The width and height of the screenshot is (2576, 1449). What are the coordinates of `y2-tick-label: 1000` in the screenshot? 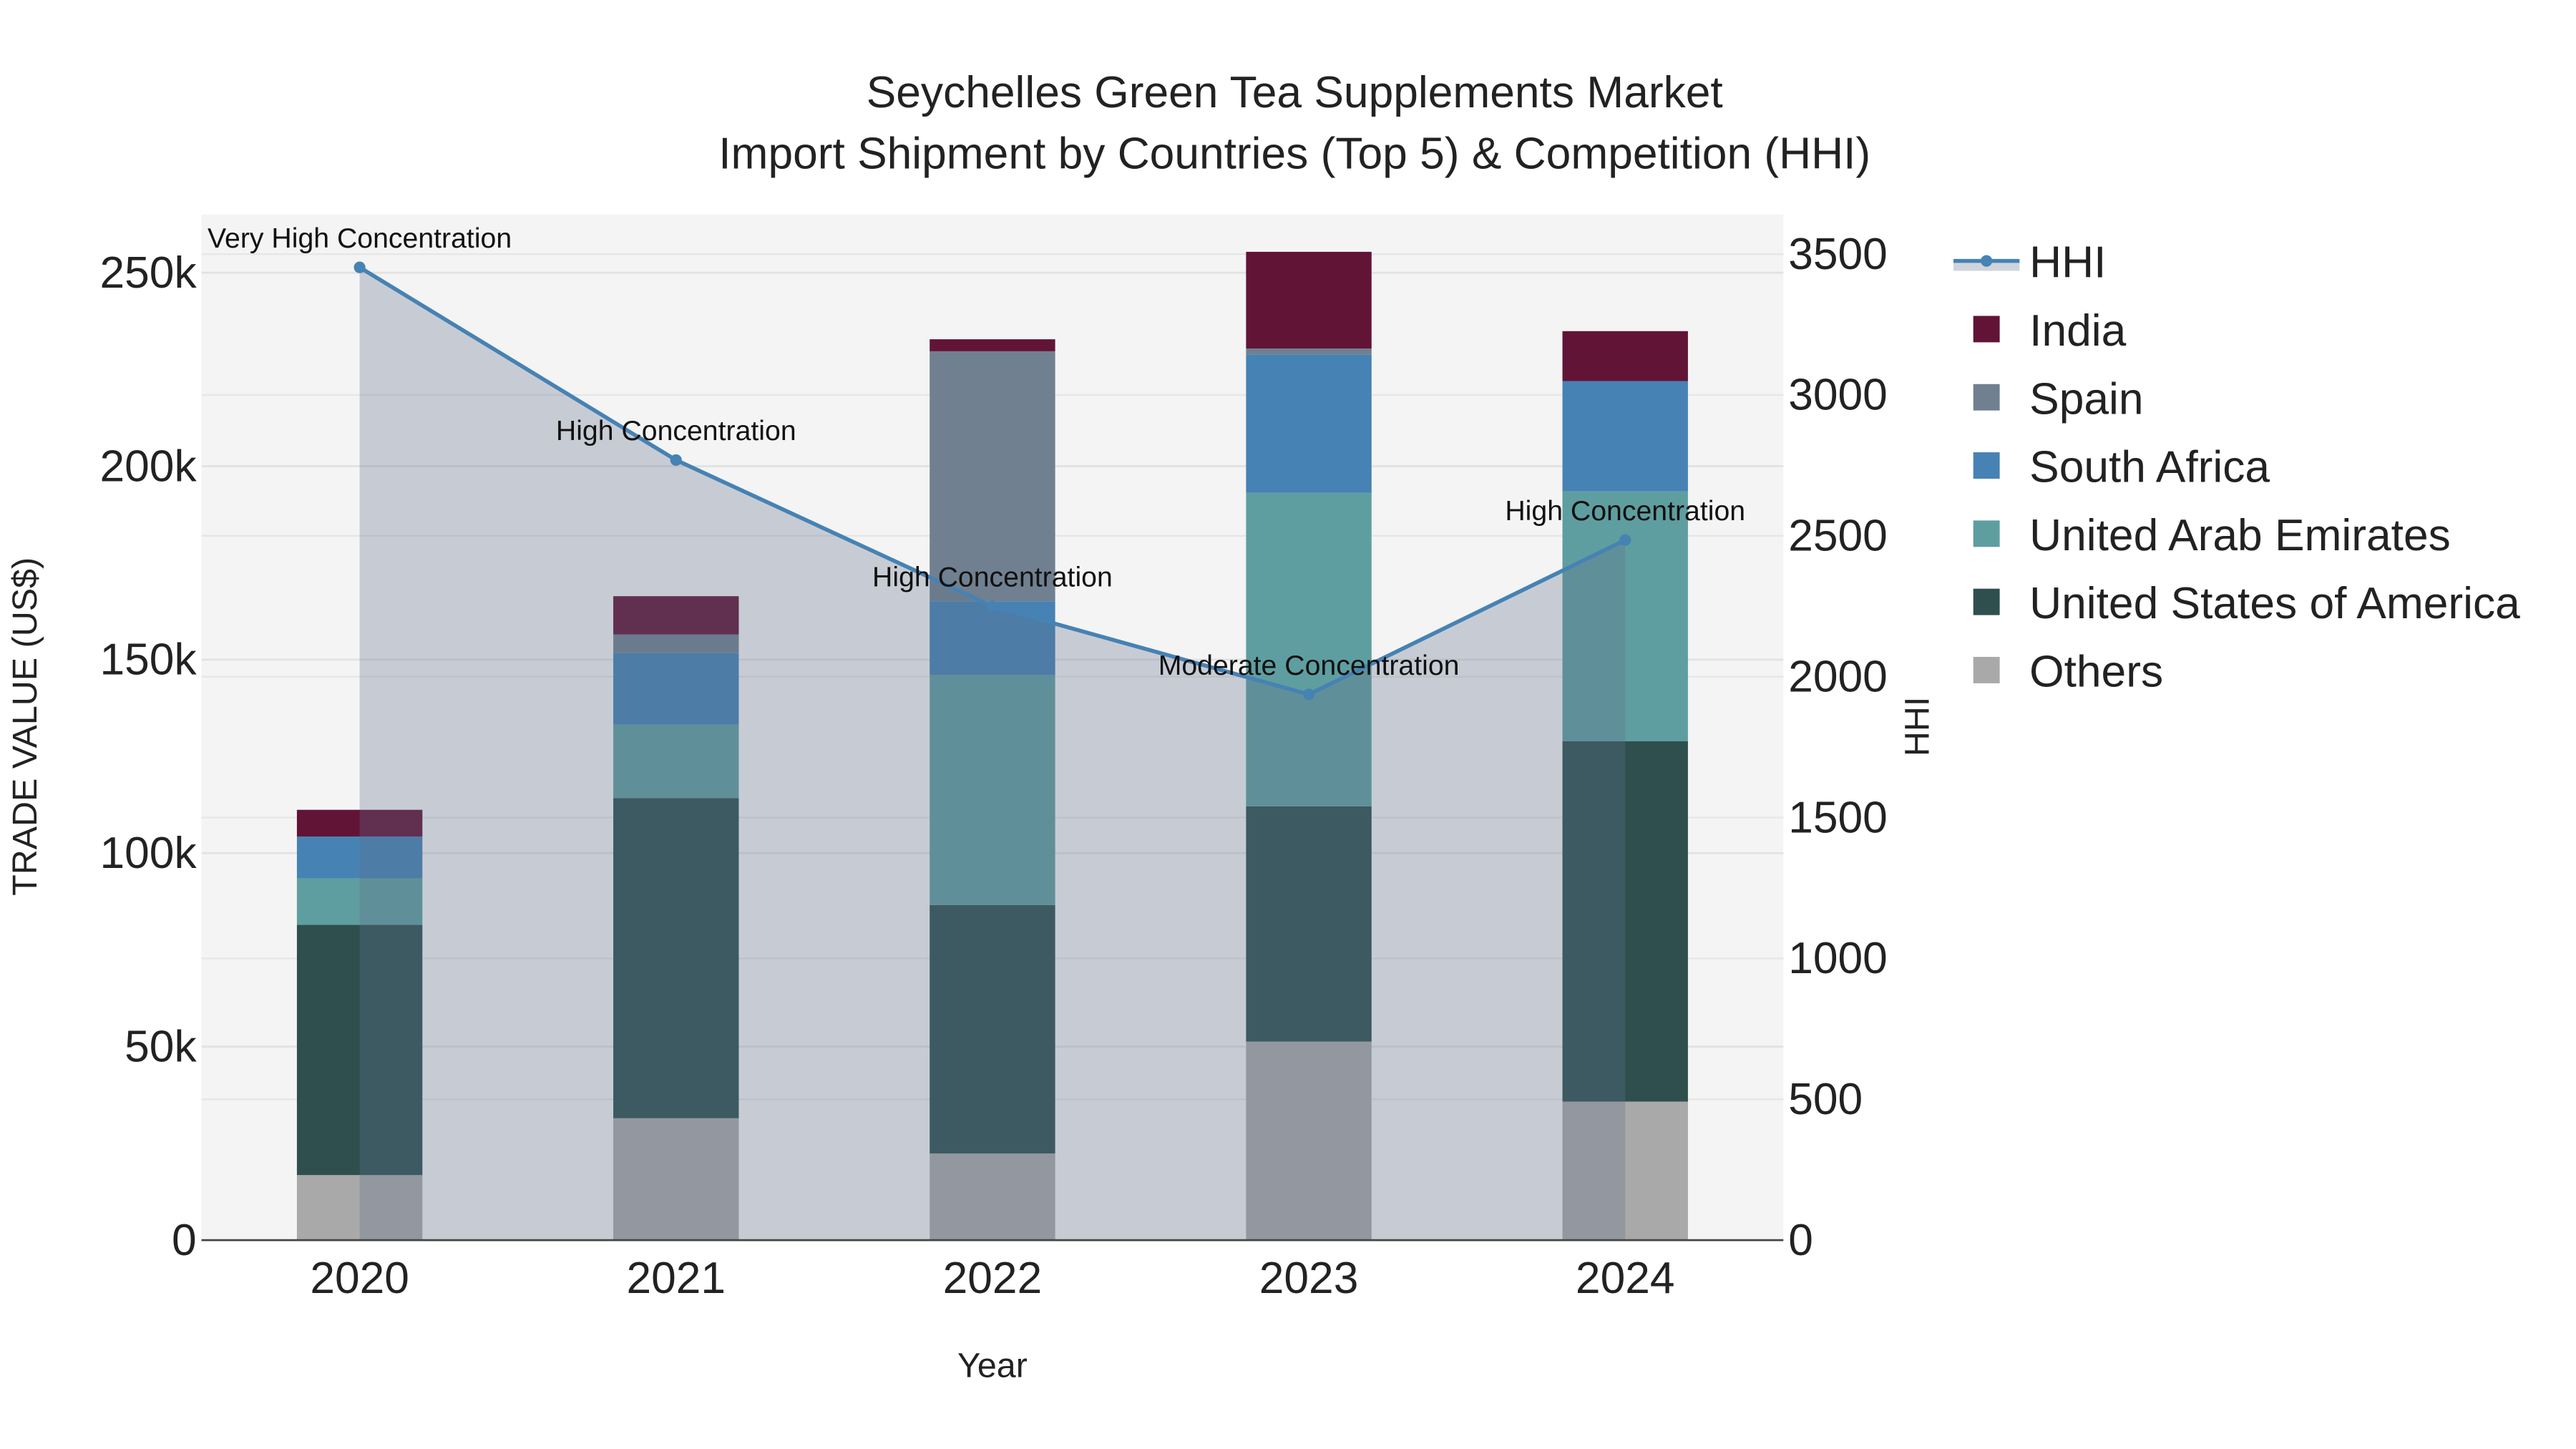 It's located at (1838, 958).